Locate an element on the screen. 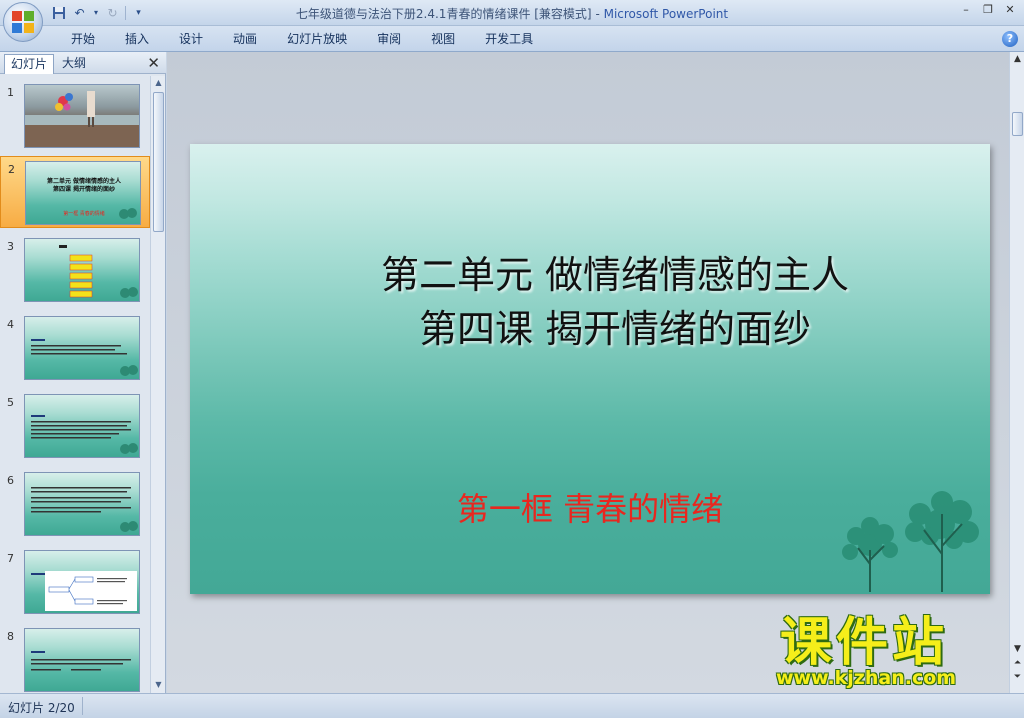  tab-animations: 动画 is located at coordinates (245, 39).